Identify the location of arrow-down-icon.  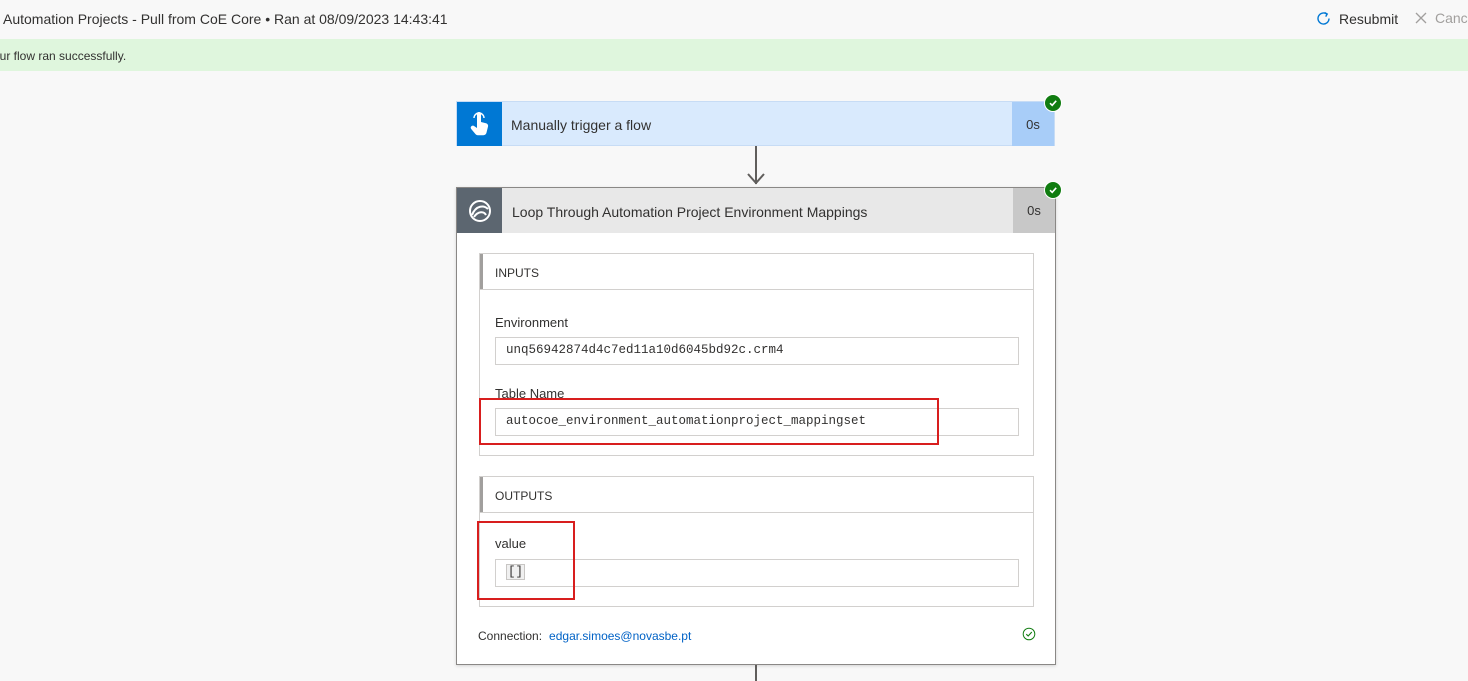
(756, 179).